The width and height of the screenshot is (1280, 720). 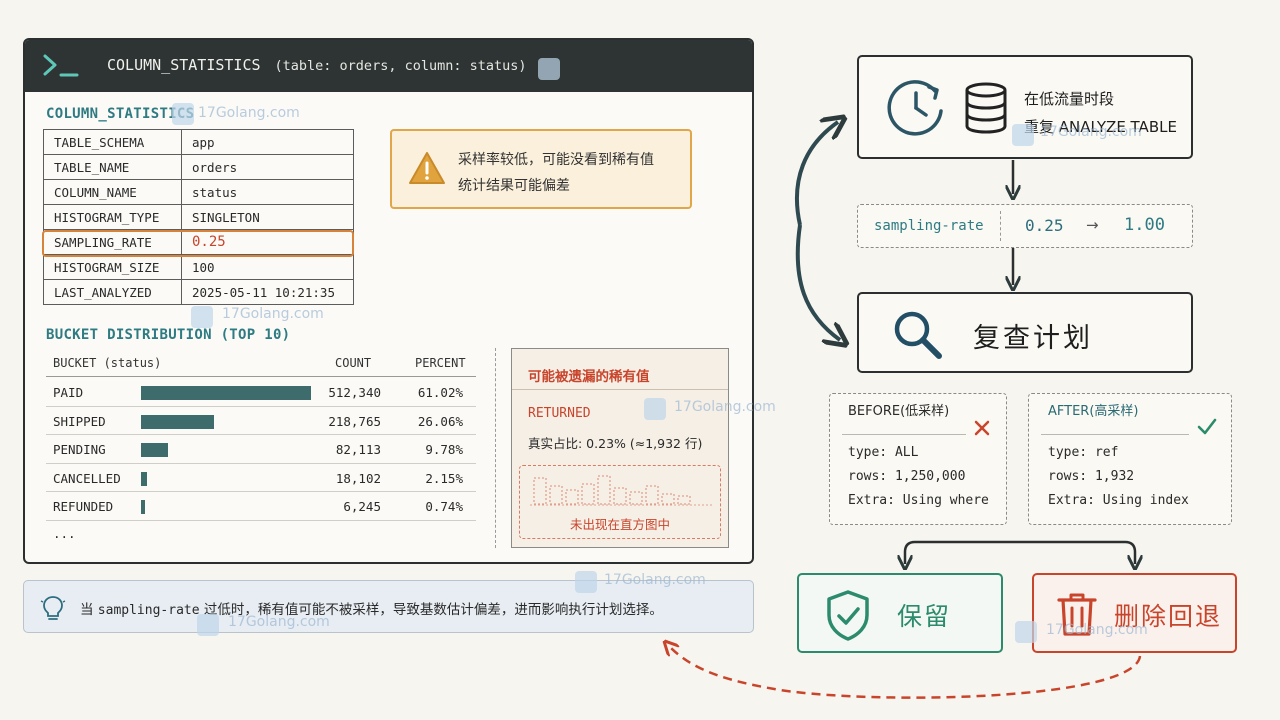 What do you see at coordinates (1091, 476) in the screenshot?
I see `after-rows: rows: 1,932` at bounding box center [1091, 476].